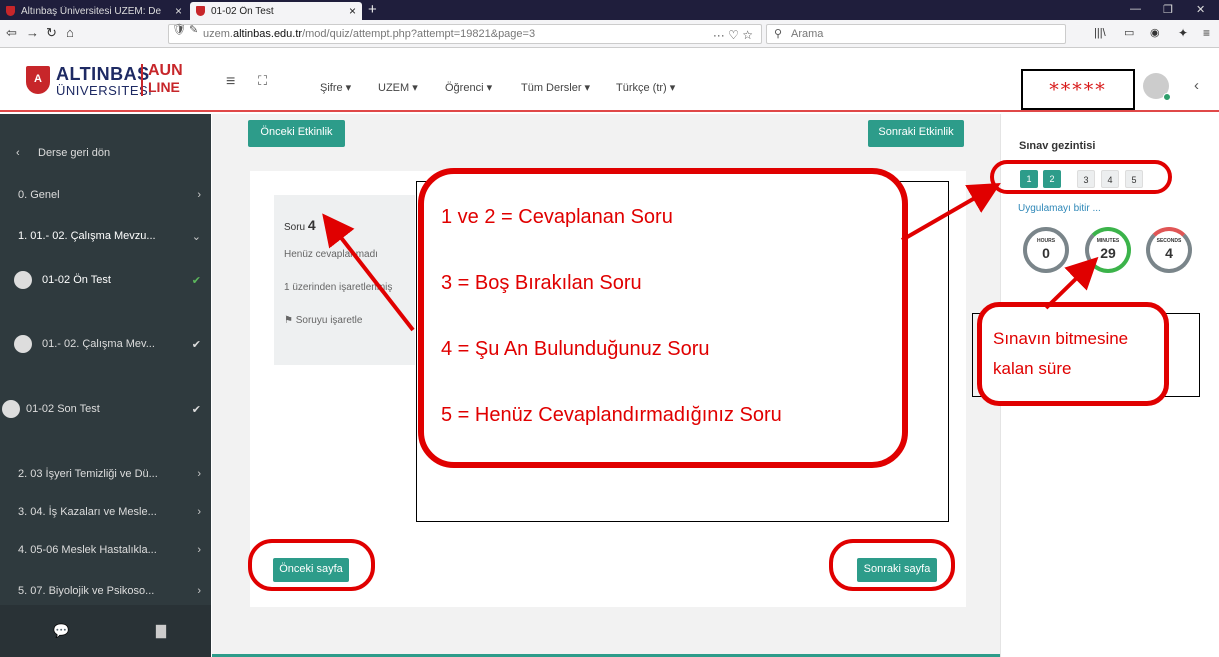 The width and height of the screenshot is (1219, 657). I want to click on sidebar-back-label: Derse geri dön, so click(74, 153).